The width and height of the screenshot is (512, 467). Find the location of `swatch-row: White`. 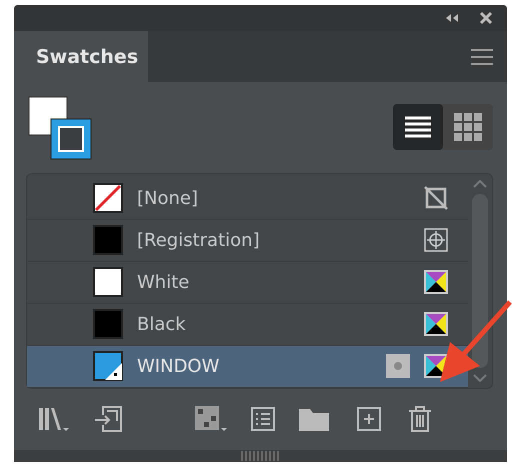

swatch-row: White is located at coordinates (247, 283).